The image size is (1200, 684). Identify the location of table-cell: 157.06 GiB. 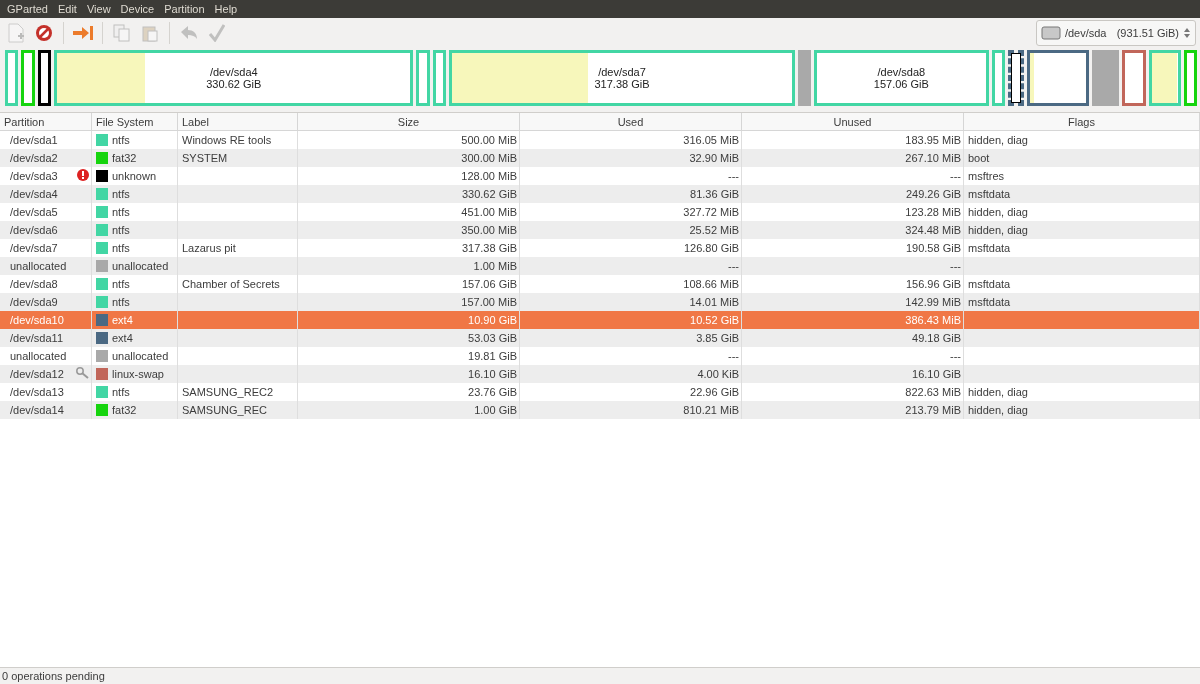
(489, 284).